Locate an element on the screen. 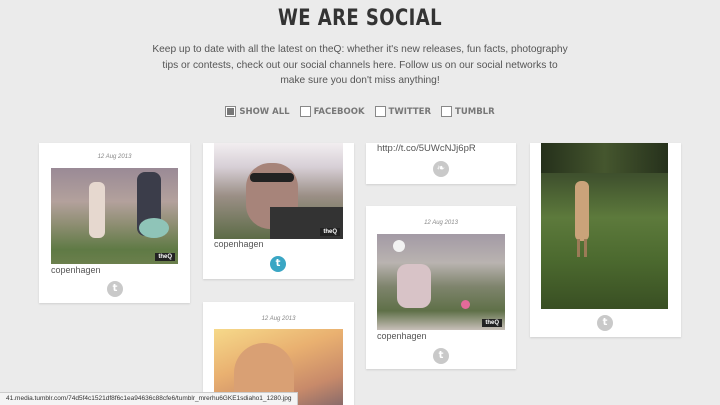 This screenshot has height=405, width=720. post-photo is located at coordinates (604, 226).